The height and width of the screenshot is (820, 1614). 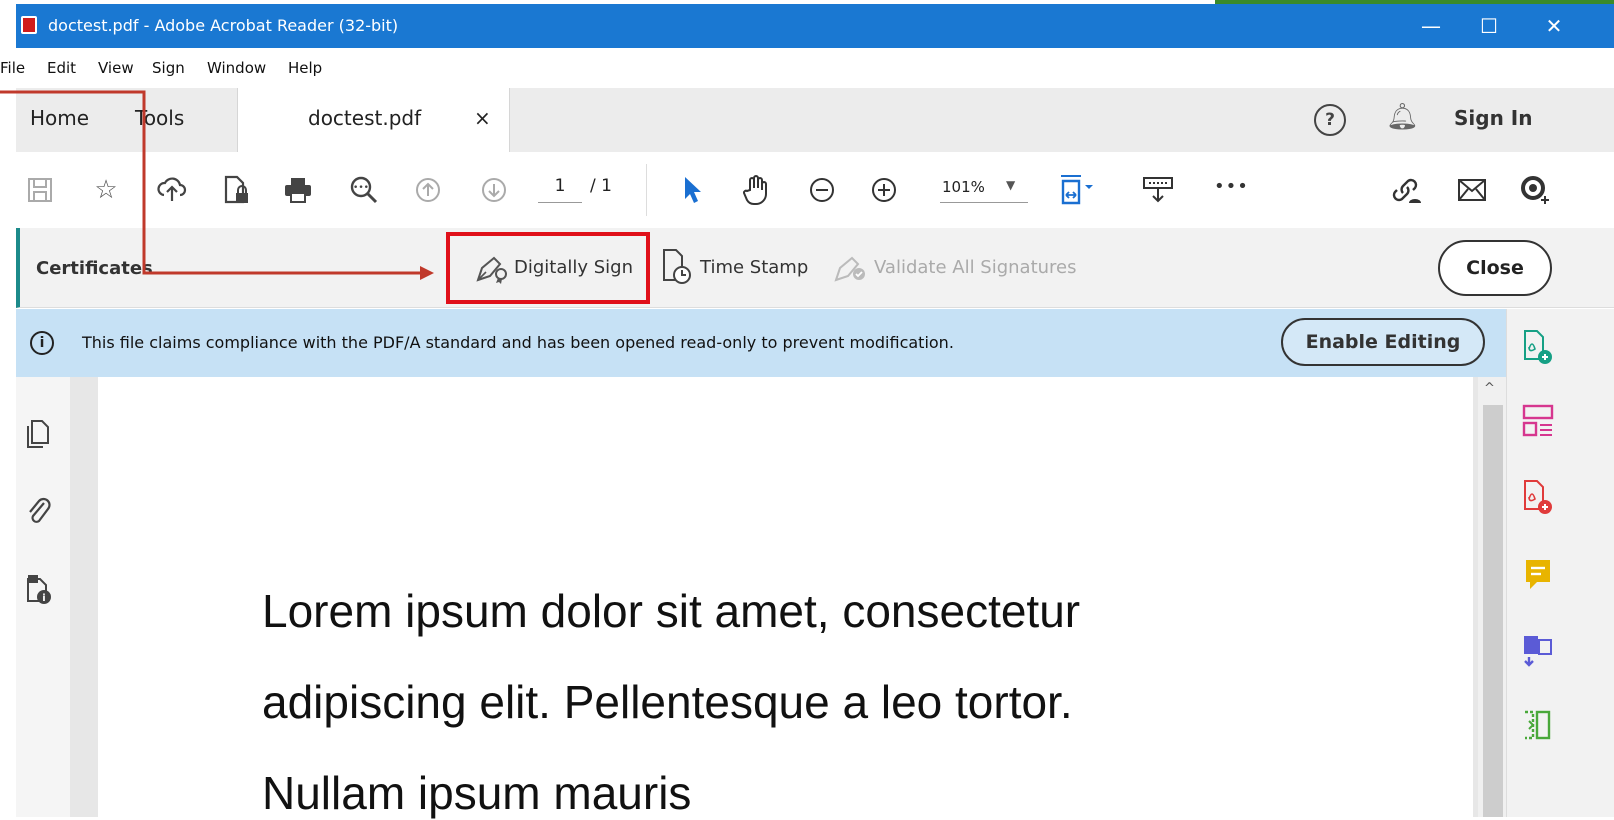 What do you see at coordinates (1493, 118) in the screenshot?
I see `sign-in-button: Sign In` at bounding box center [1493, 118].